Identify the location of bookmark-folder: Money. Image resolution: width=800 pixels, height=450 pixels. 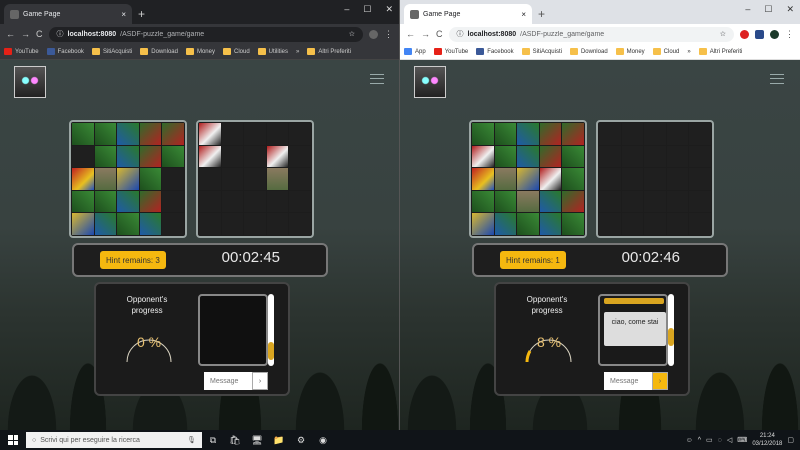
(630, 51).